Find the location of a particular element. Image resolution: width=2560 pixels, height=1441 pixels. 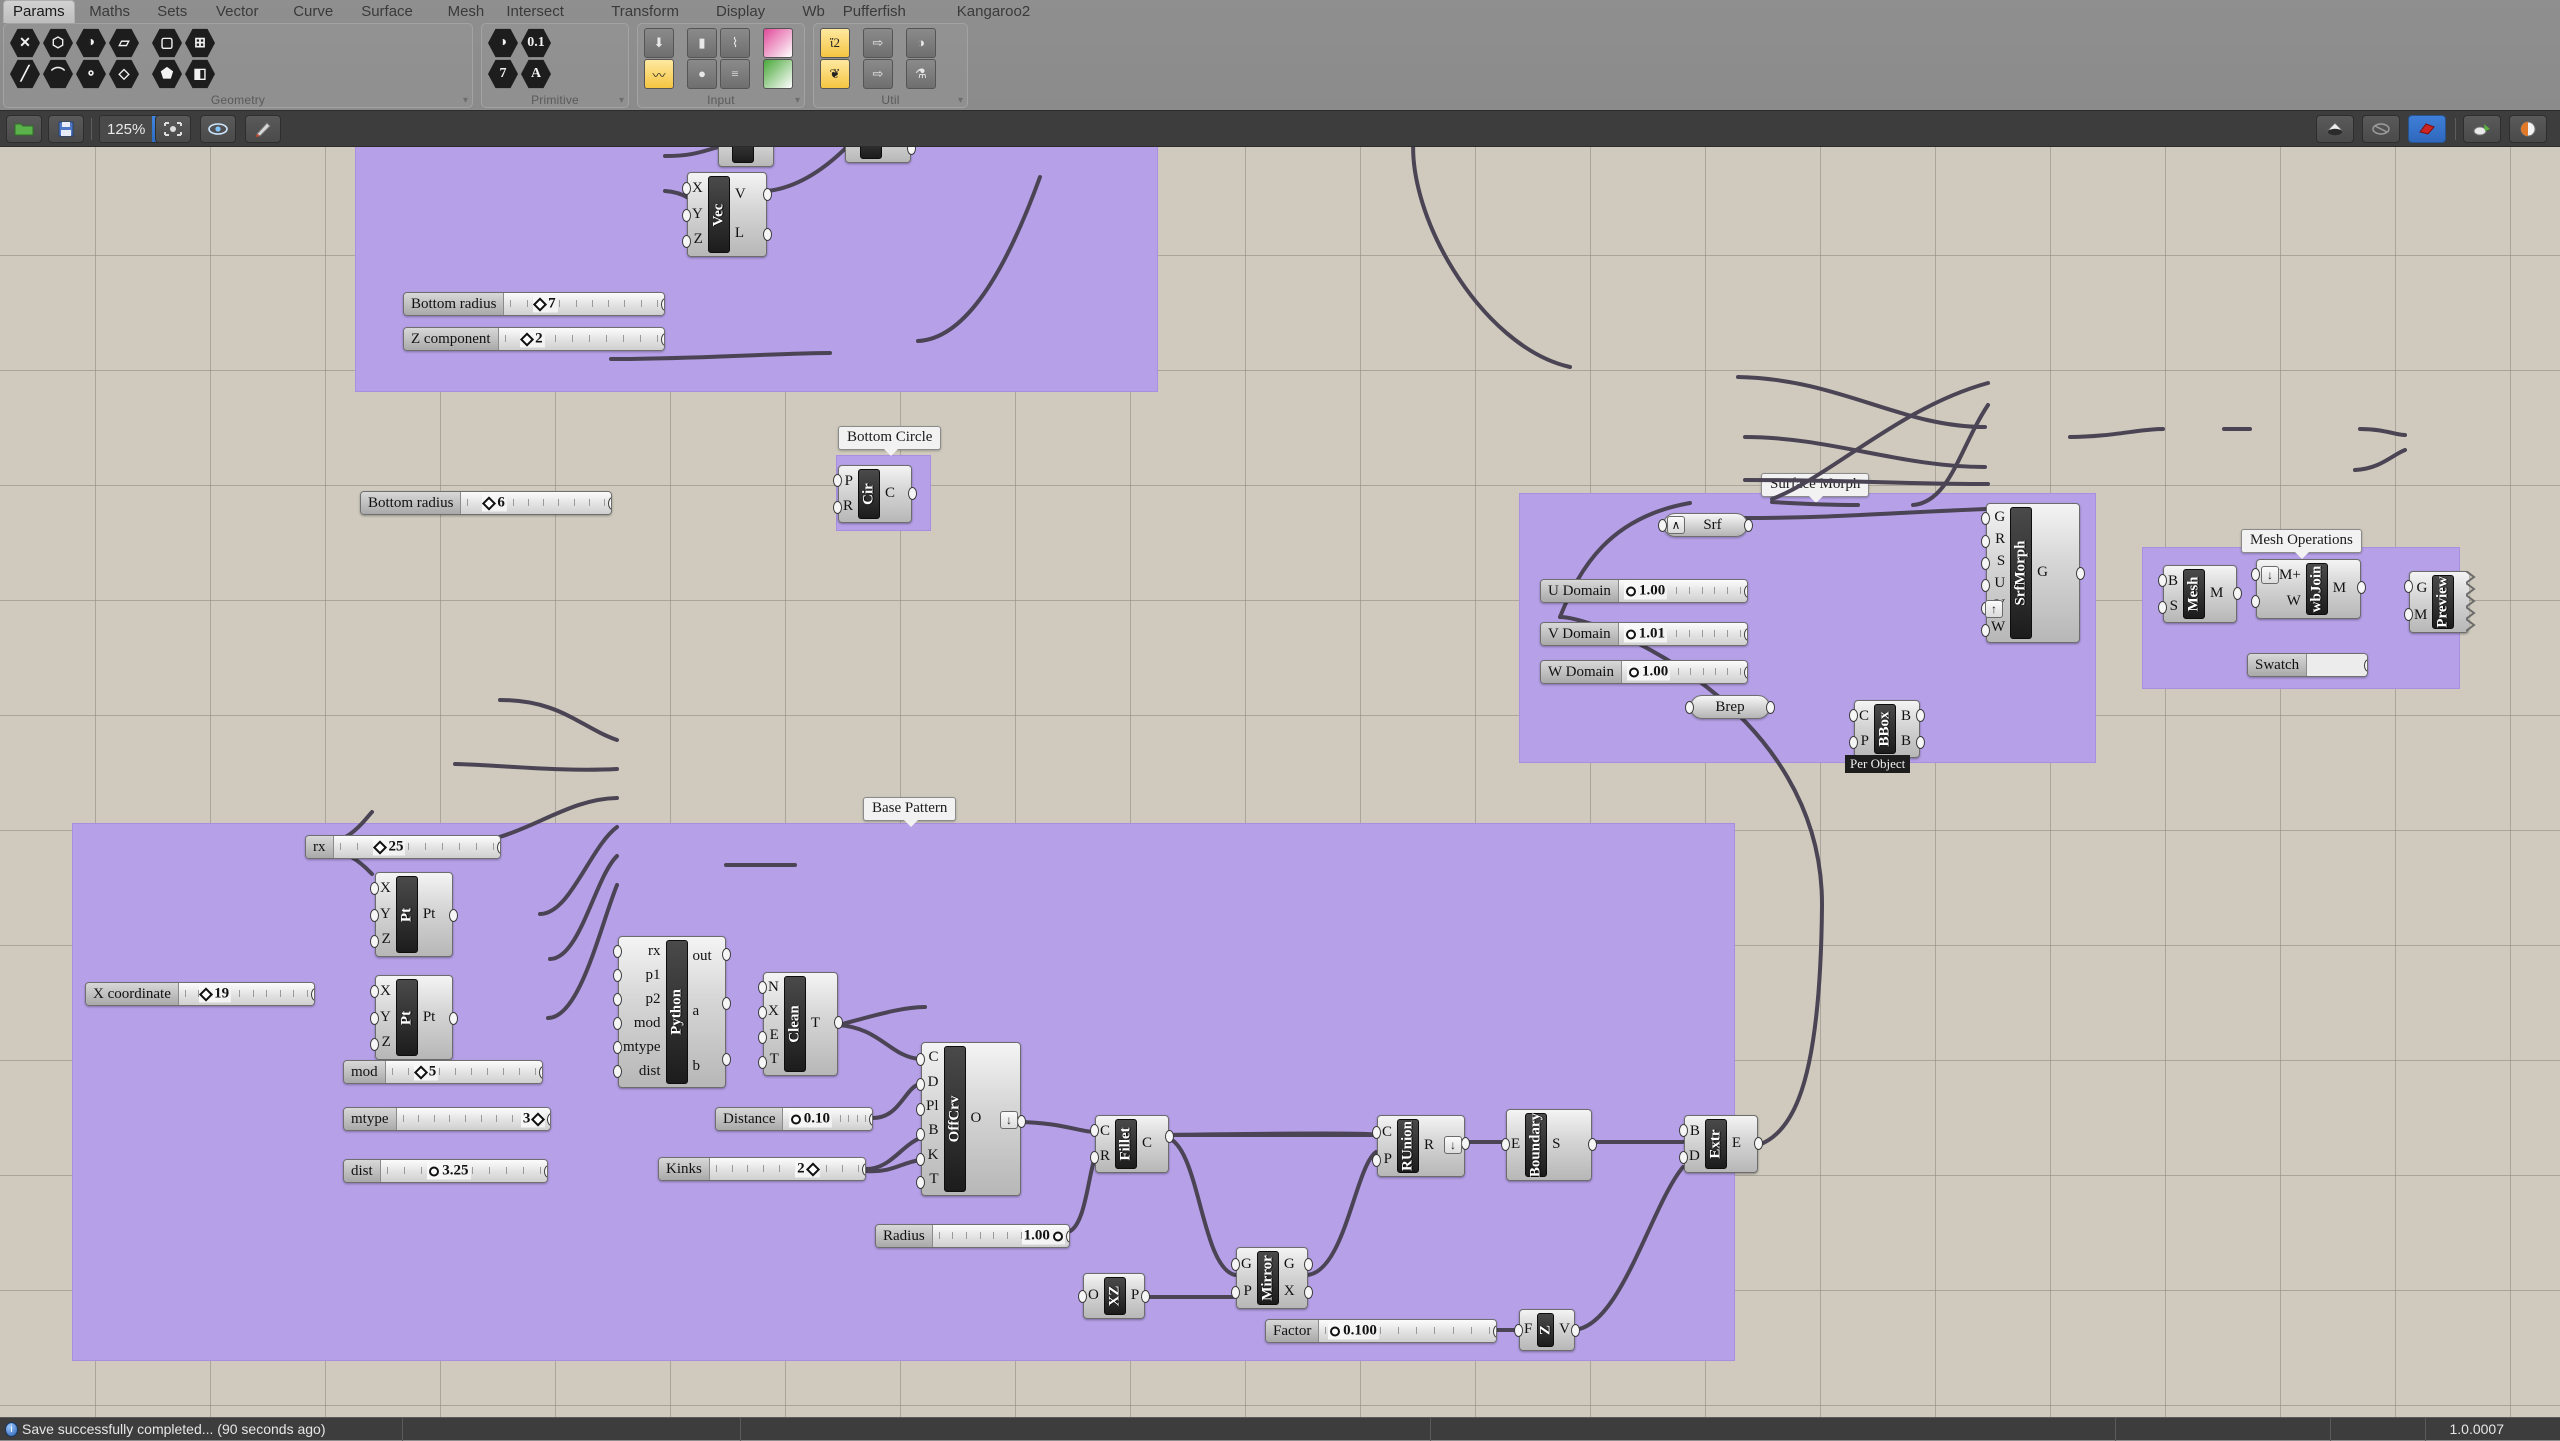

slider-track: 1.00 is located at coordinates (1000, 1236).